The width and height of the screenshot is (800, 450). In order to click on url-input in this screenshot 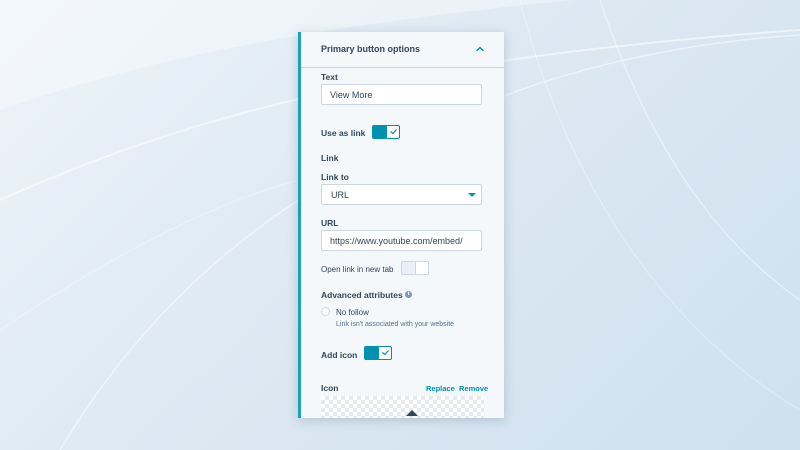, I will do `click(401, 240)`.